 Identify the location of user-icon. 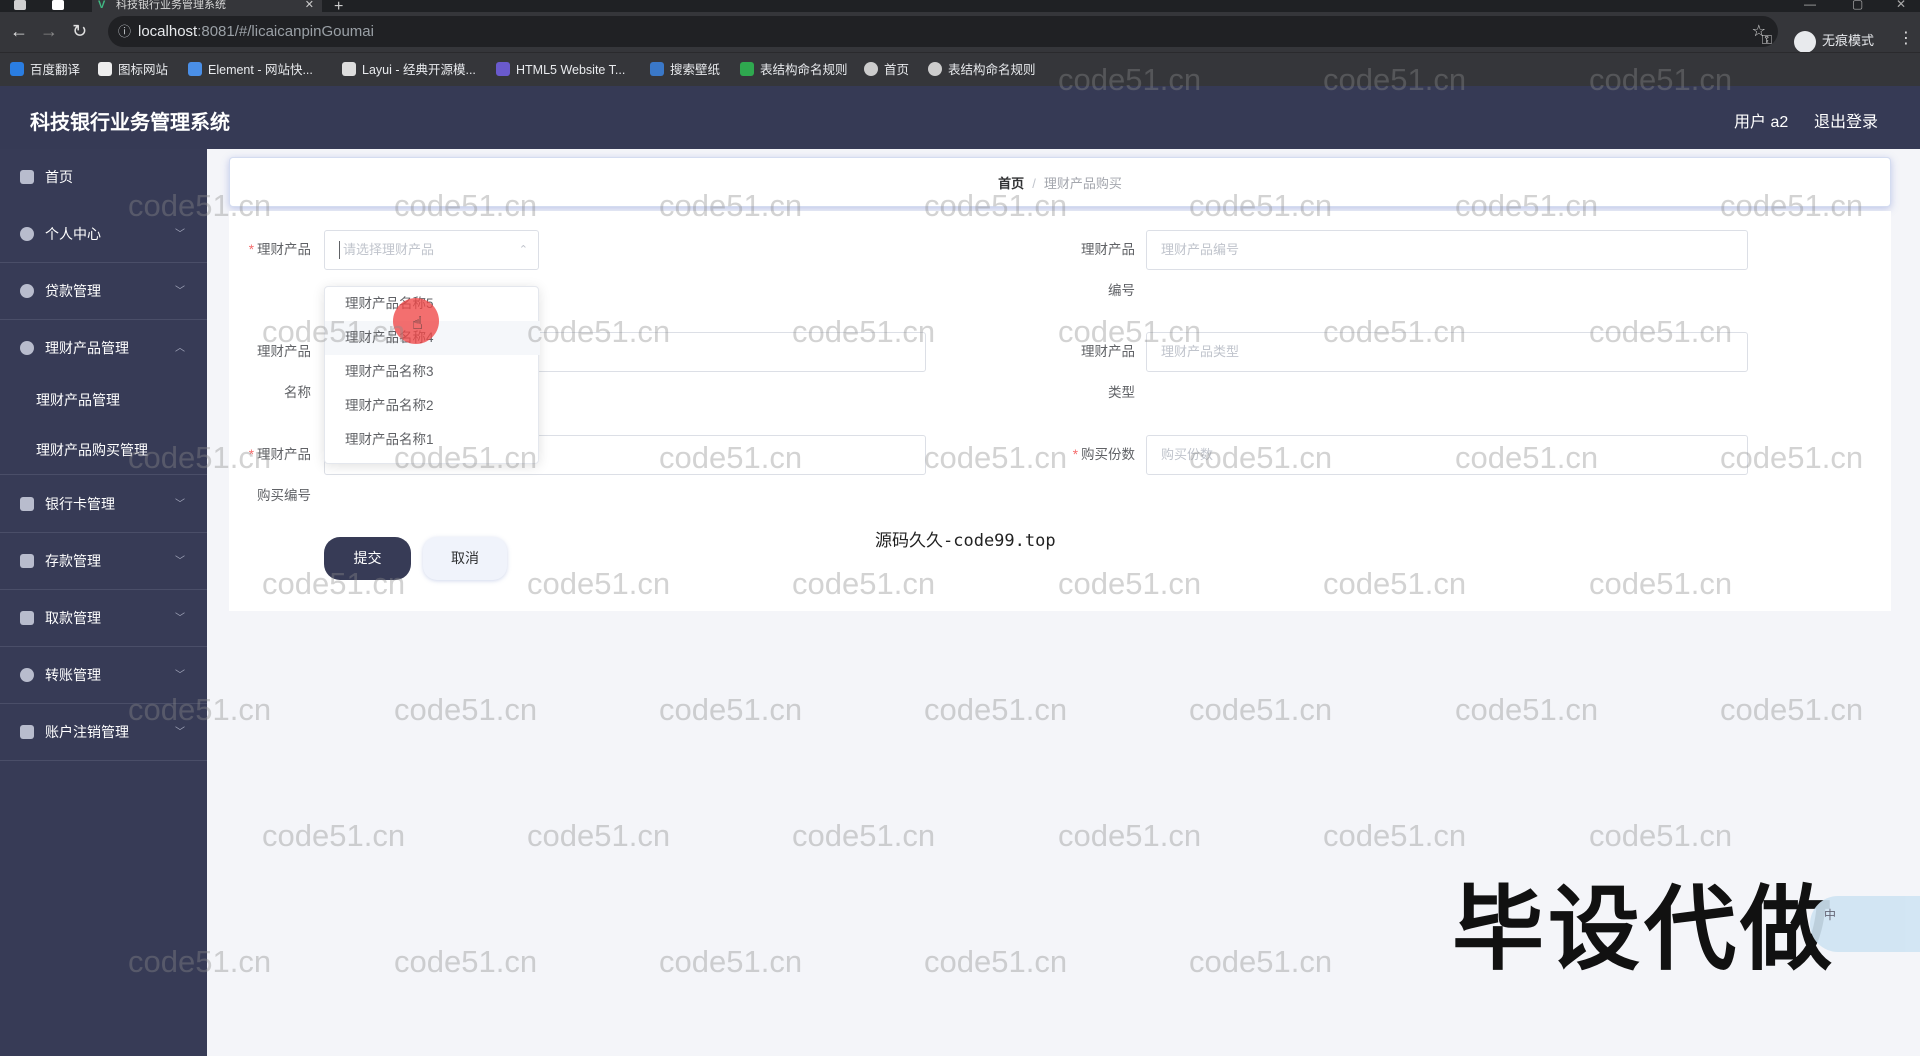
(27, 234).